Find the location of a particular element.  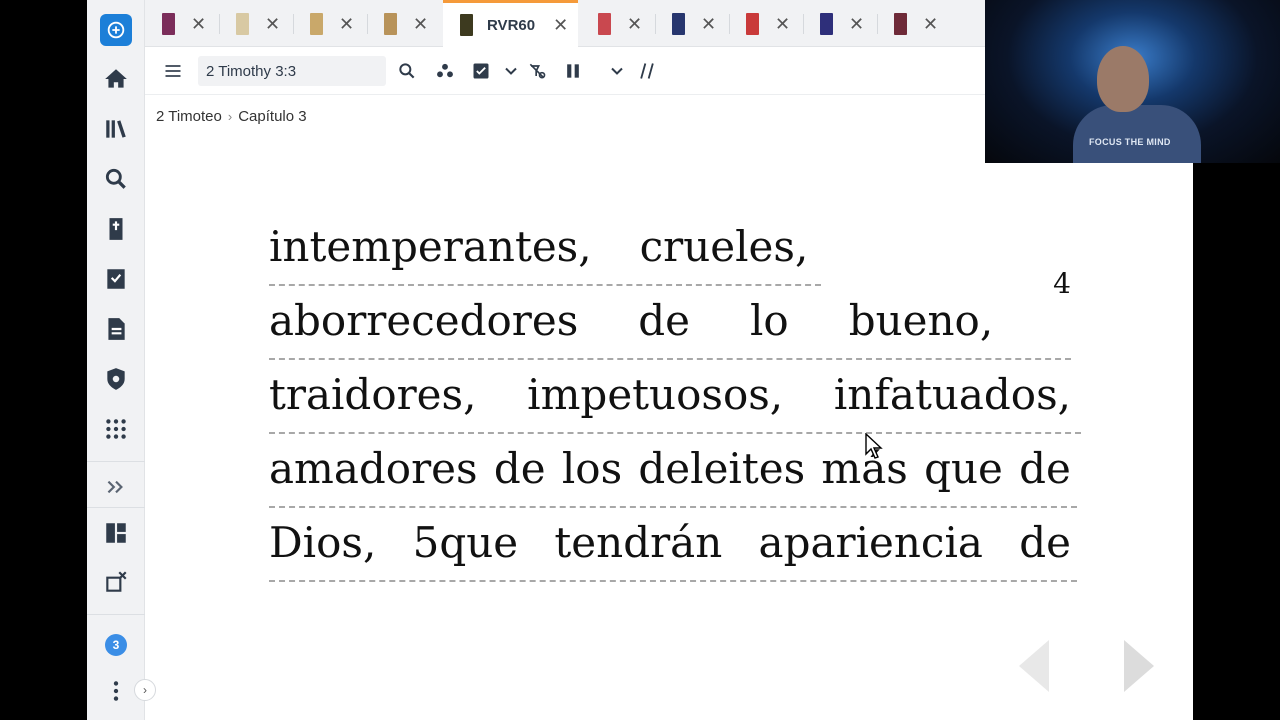

verse-number: 4 is located at coordinates (1062, 301).